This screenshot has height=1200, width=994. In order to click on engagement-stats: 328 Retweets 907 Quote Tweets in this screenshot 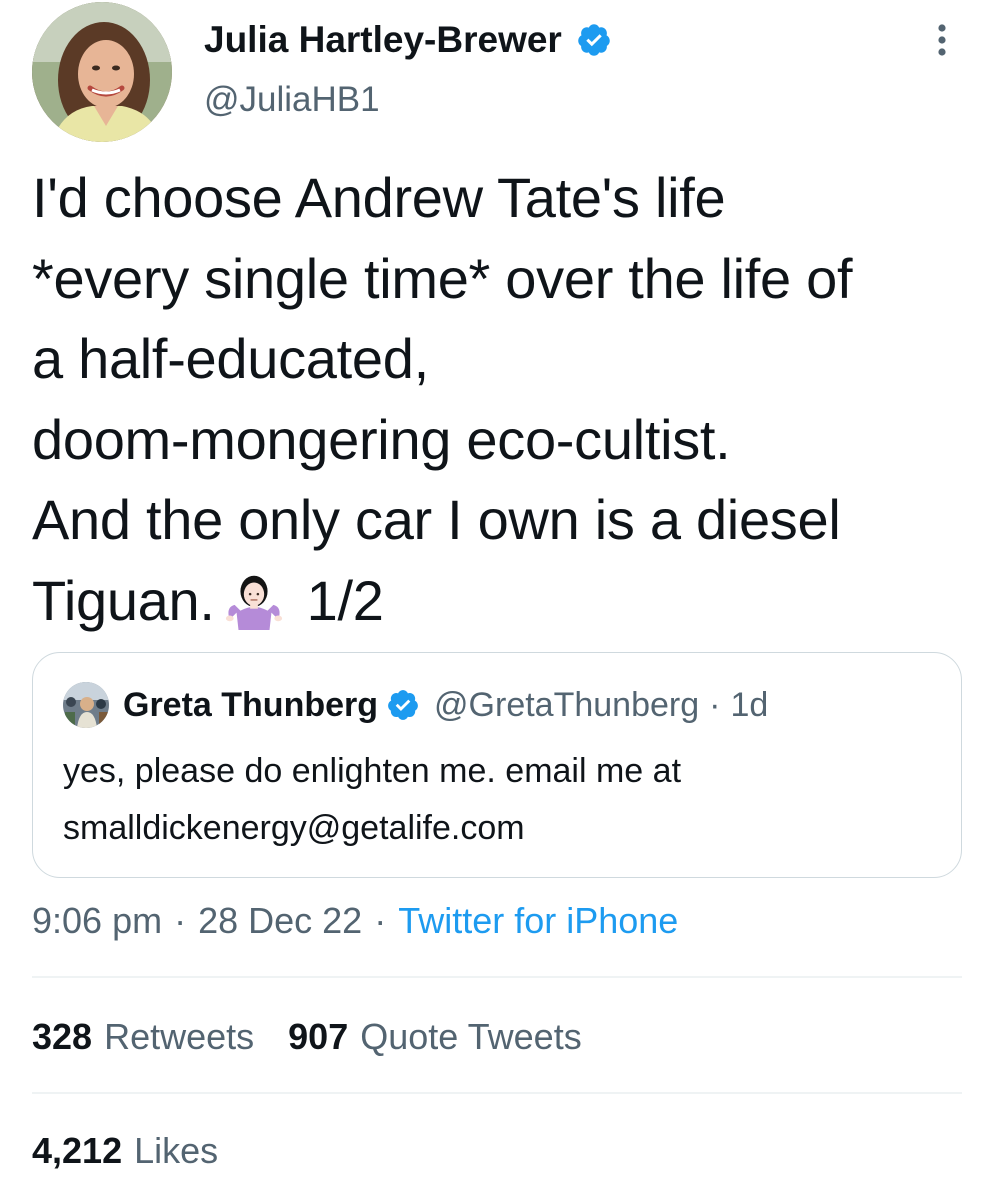, I will do `click(324, 1037)`.